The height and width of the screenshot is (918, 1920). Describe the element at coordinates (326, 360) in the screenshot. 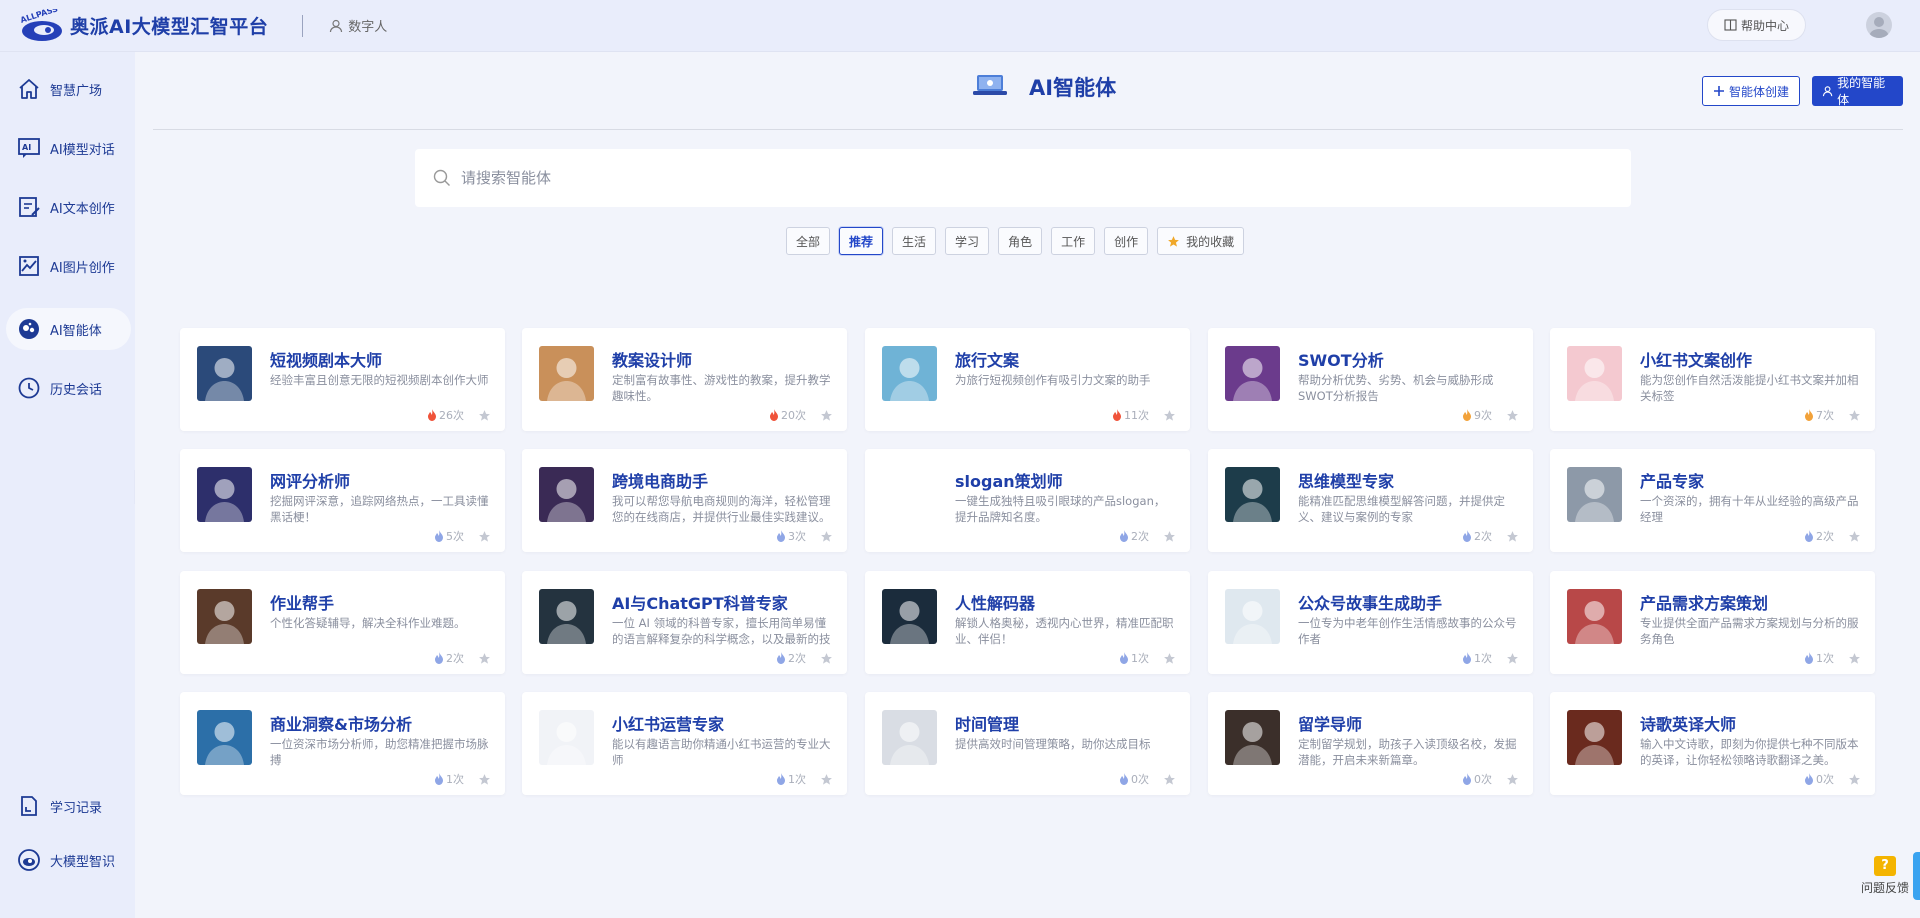

I see `agent-title: 短视频剧本大师` at that location.